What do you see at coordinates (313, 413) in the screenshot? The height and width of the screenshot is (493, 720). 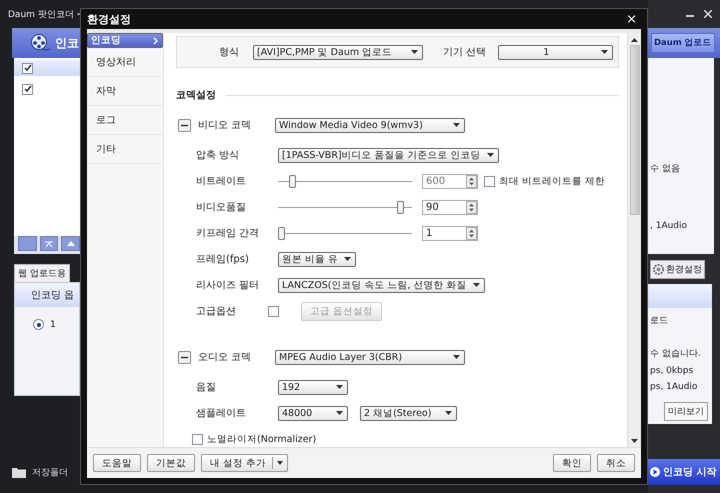 I see `dropdown: 48000` at bounding box center [313, 413].